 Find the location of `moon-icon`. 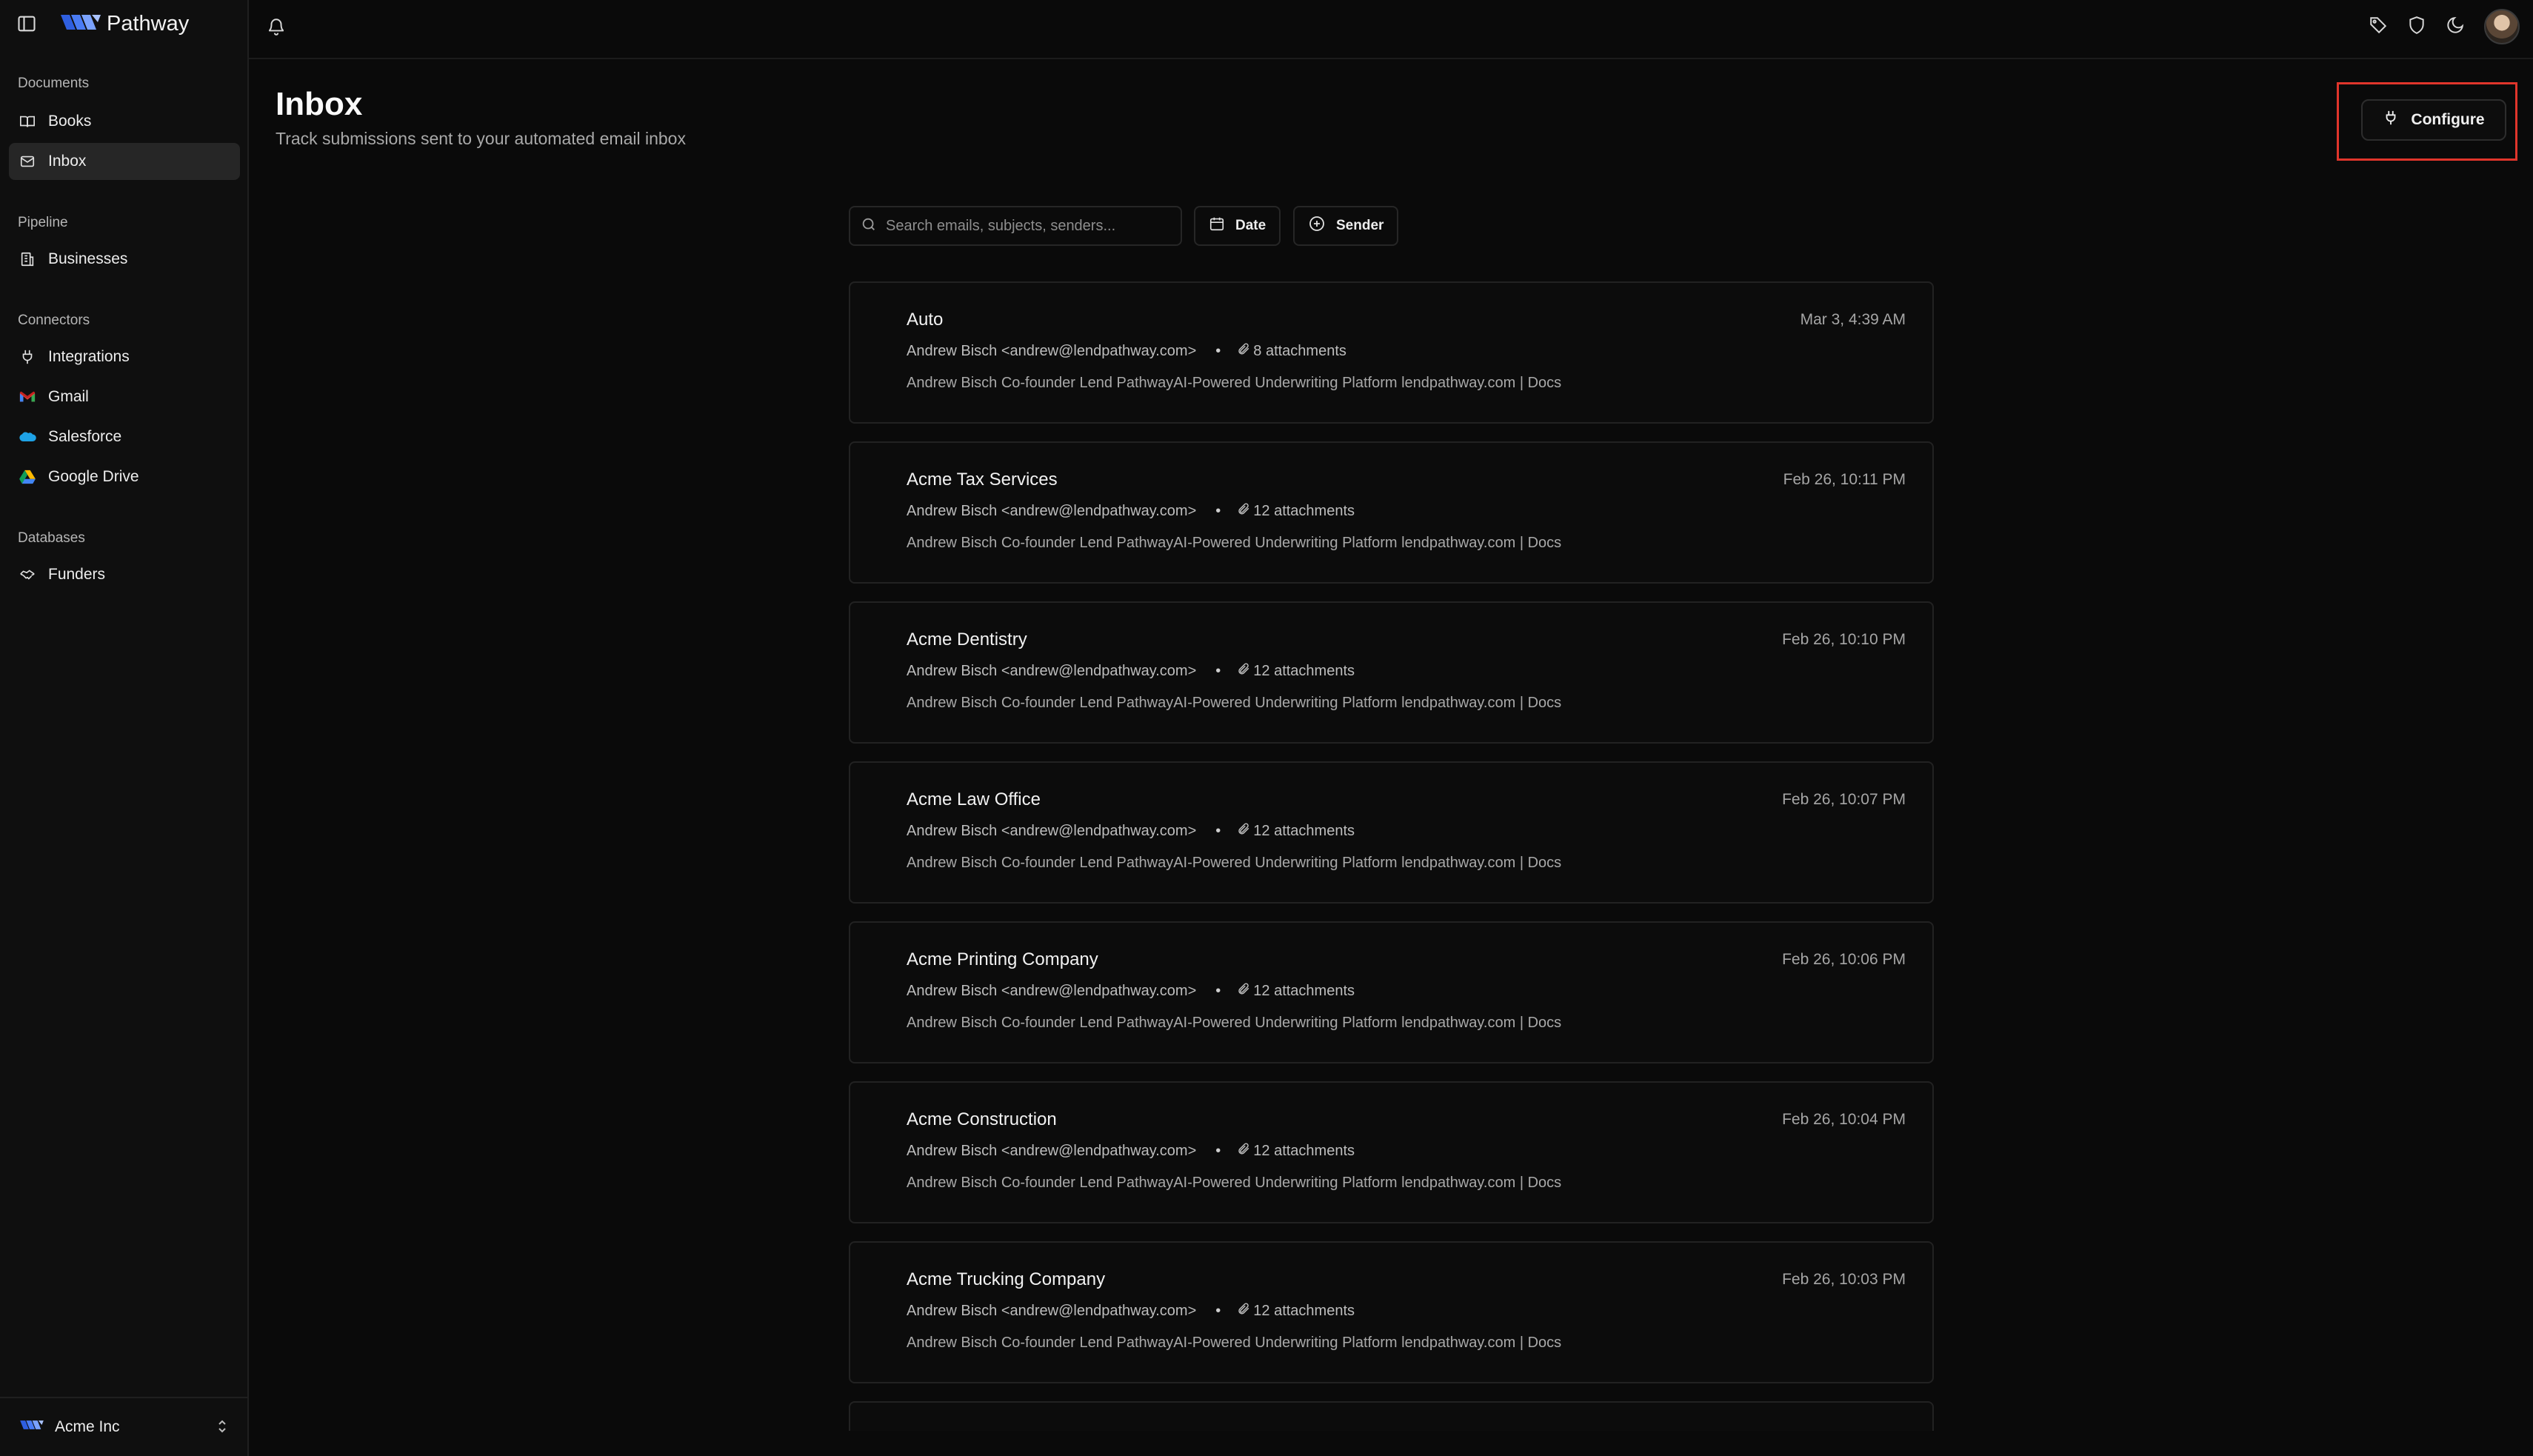

moon-icon is located at coordinates (2455, 27).